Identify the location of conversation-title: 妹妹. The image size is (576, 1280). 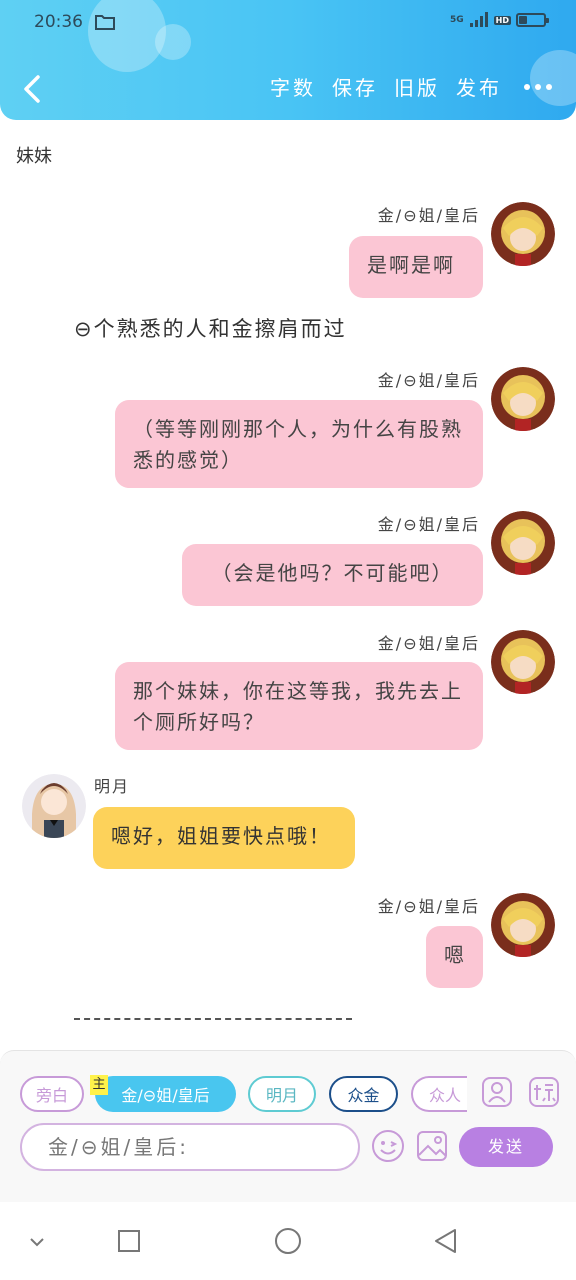
(34, 156).